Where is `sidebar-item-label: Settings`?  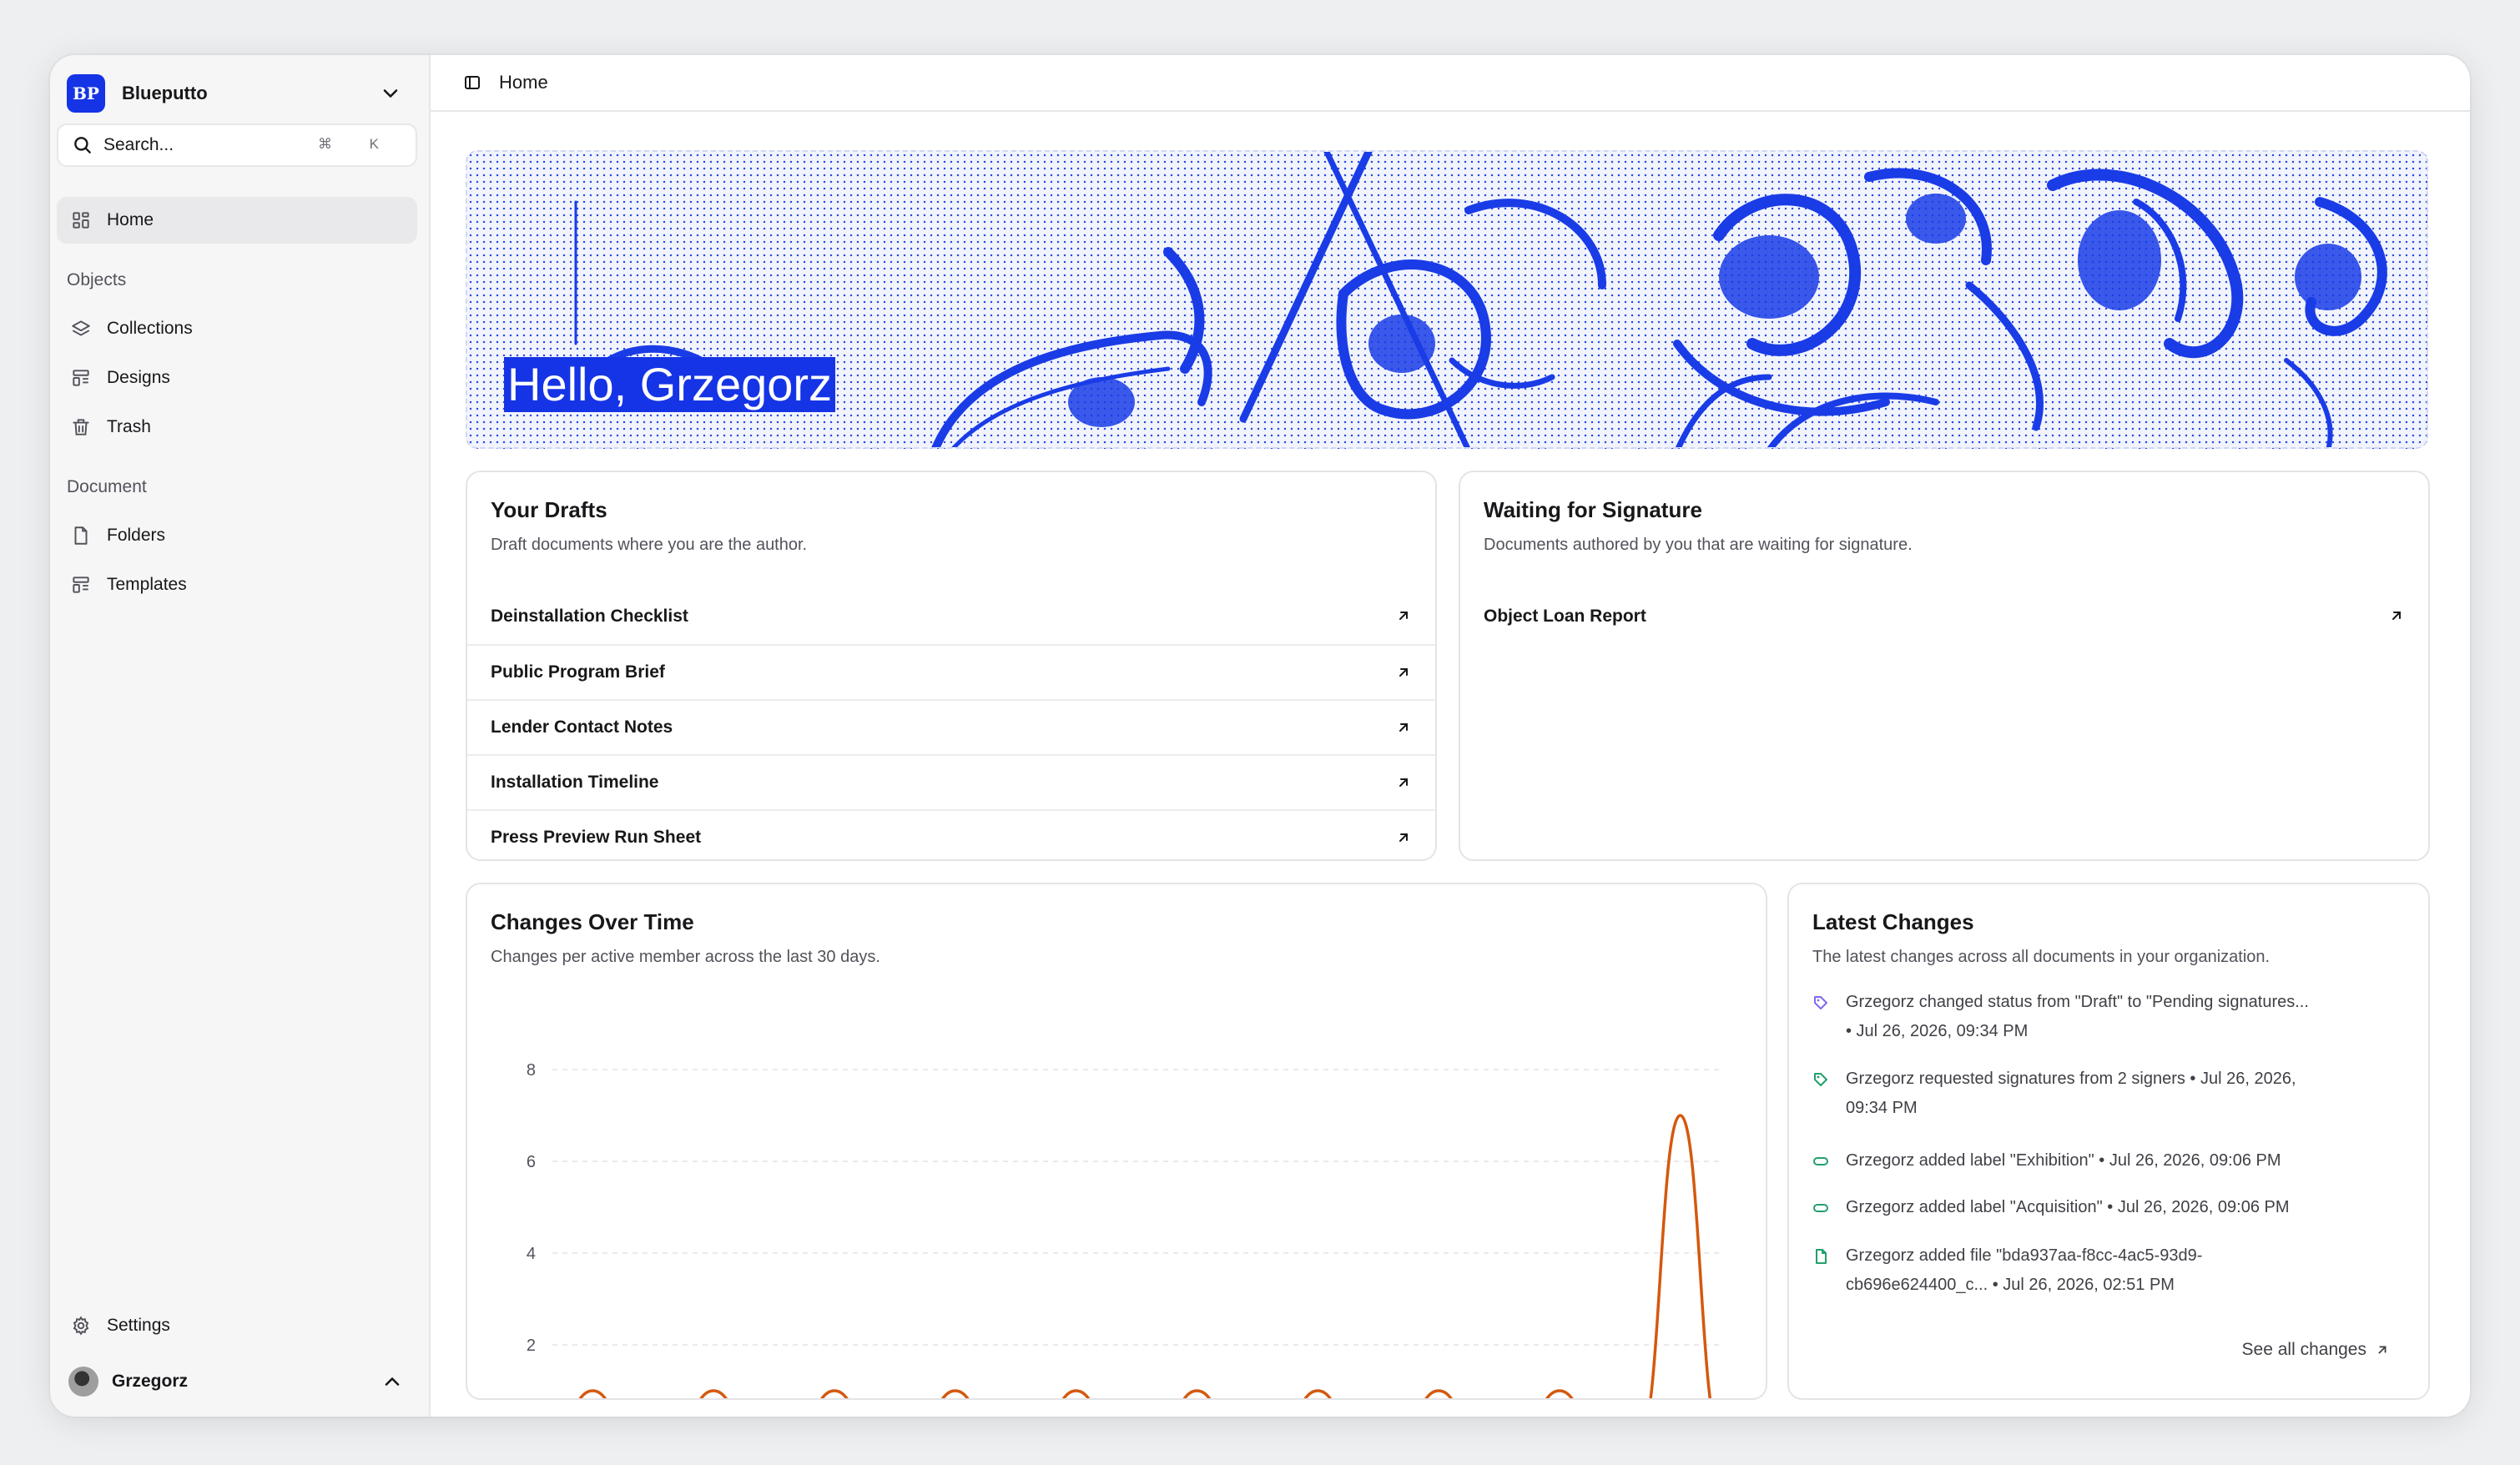
sidebar-item-label: Settings is located at coordinates (138, 1326).